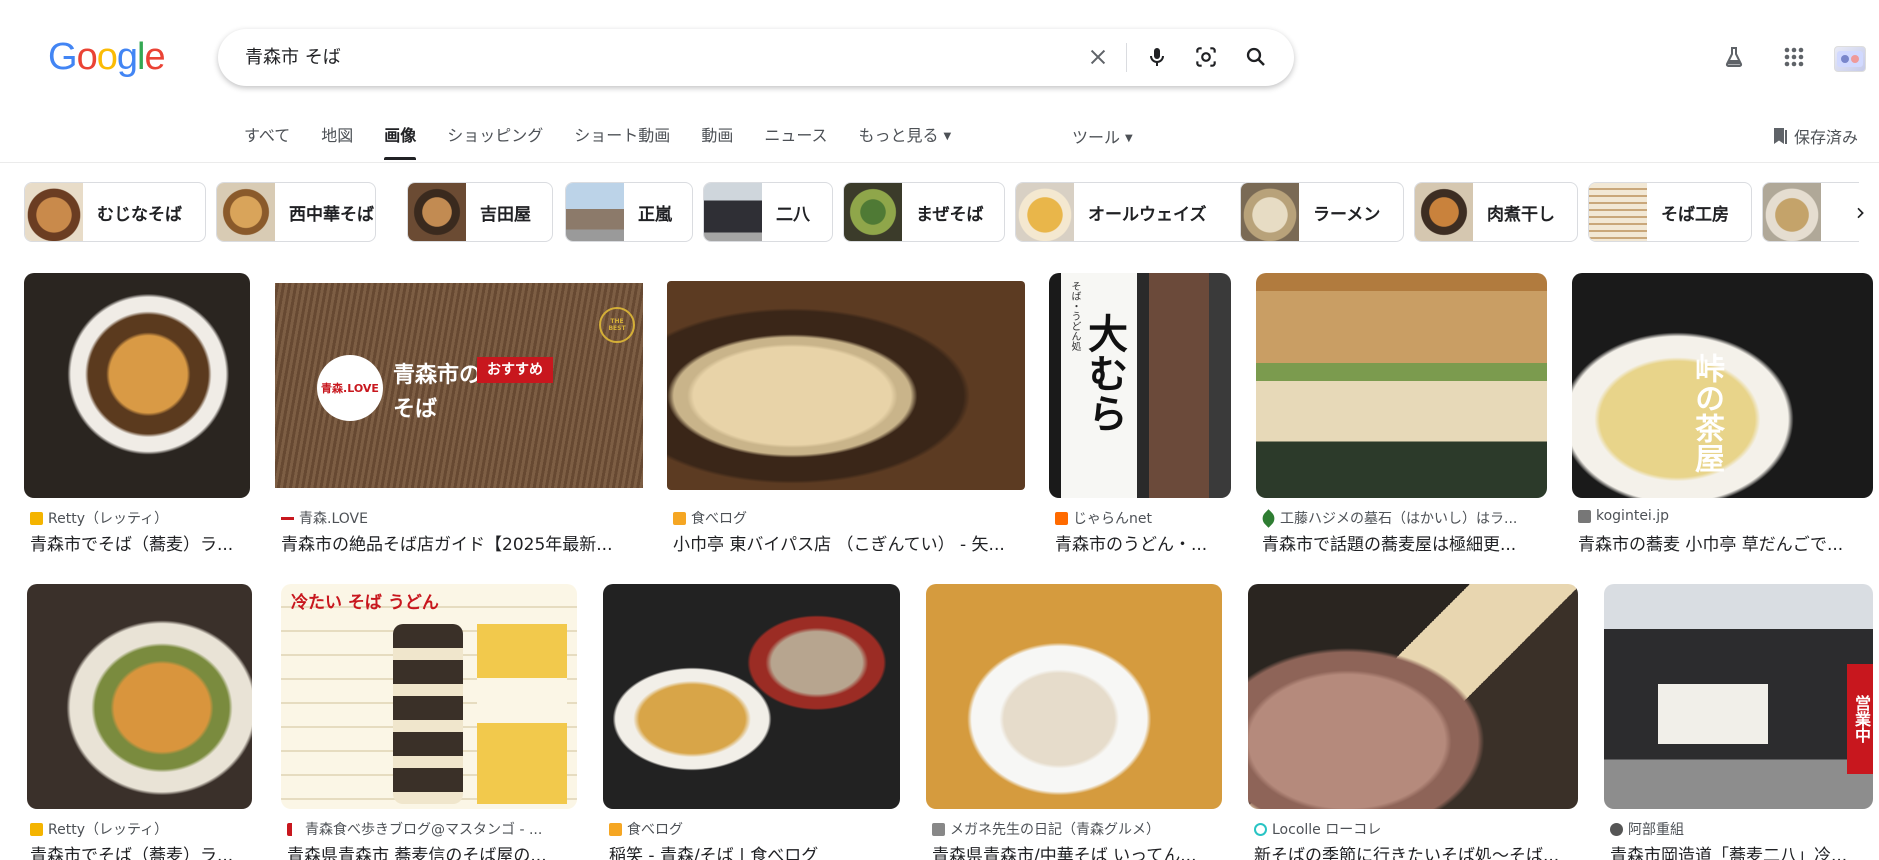 Image resolution: width=1879 pixels, height=860 pixels. Describe the element at coordinates (947, 136) in the screenshot. I see `caret-down-icon: ▼` at that location.